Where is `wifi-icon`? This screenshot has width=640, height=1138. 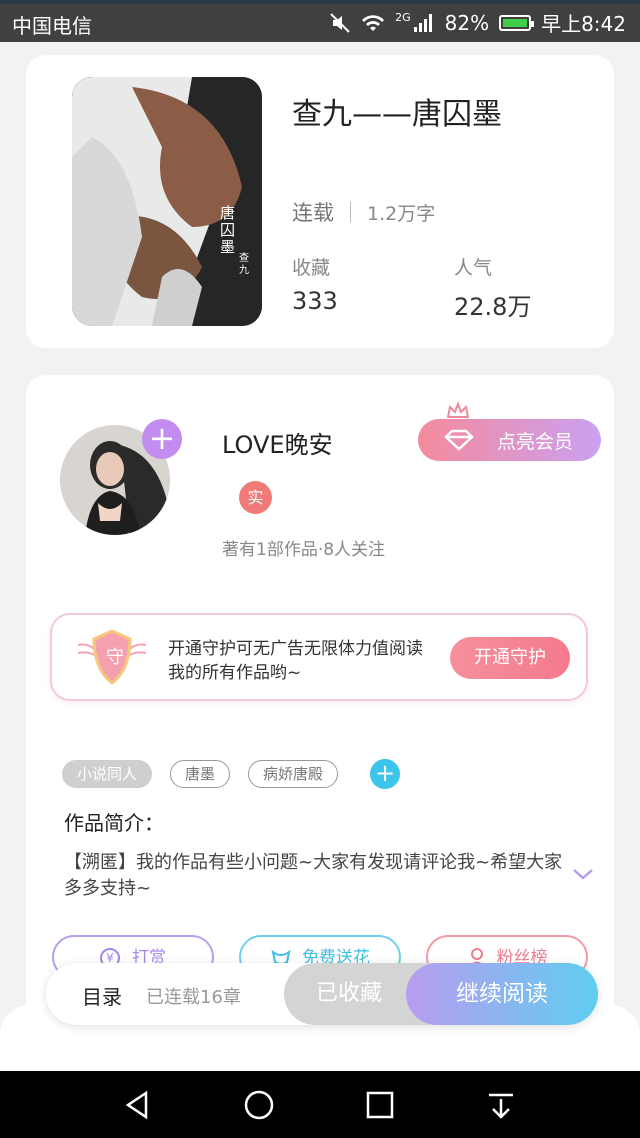
wifi-icon is located at coordinates (373, 22).